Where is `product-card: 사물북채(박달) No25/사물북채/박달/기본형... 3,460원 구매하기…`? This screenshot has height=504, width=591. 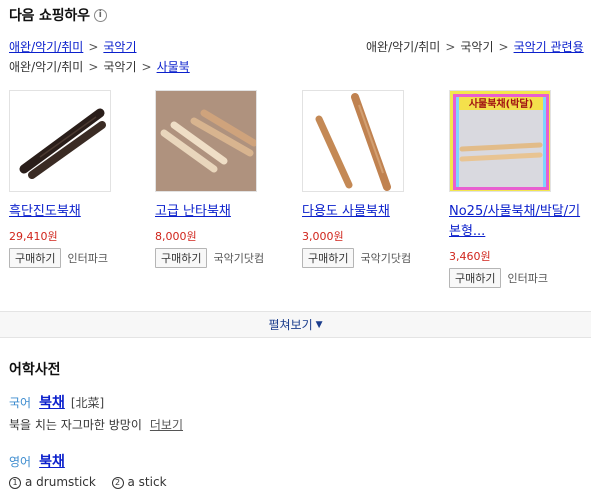
product-card: 사물북채(박달) No25/사물북채/박달/기본형... 3,460원 구매하기… is located at coordinates (519, 189).